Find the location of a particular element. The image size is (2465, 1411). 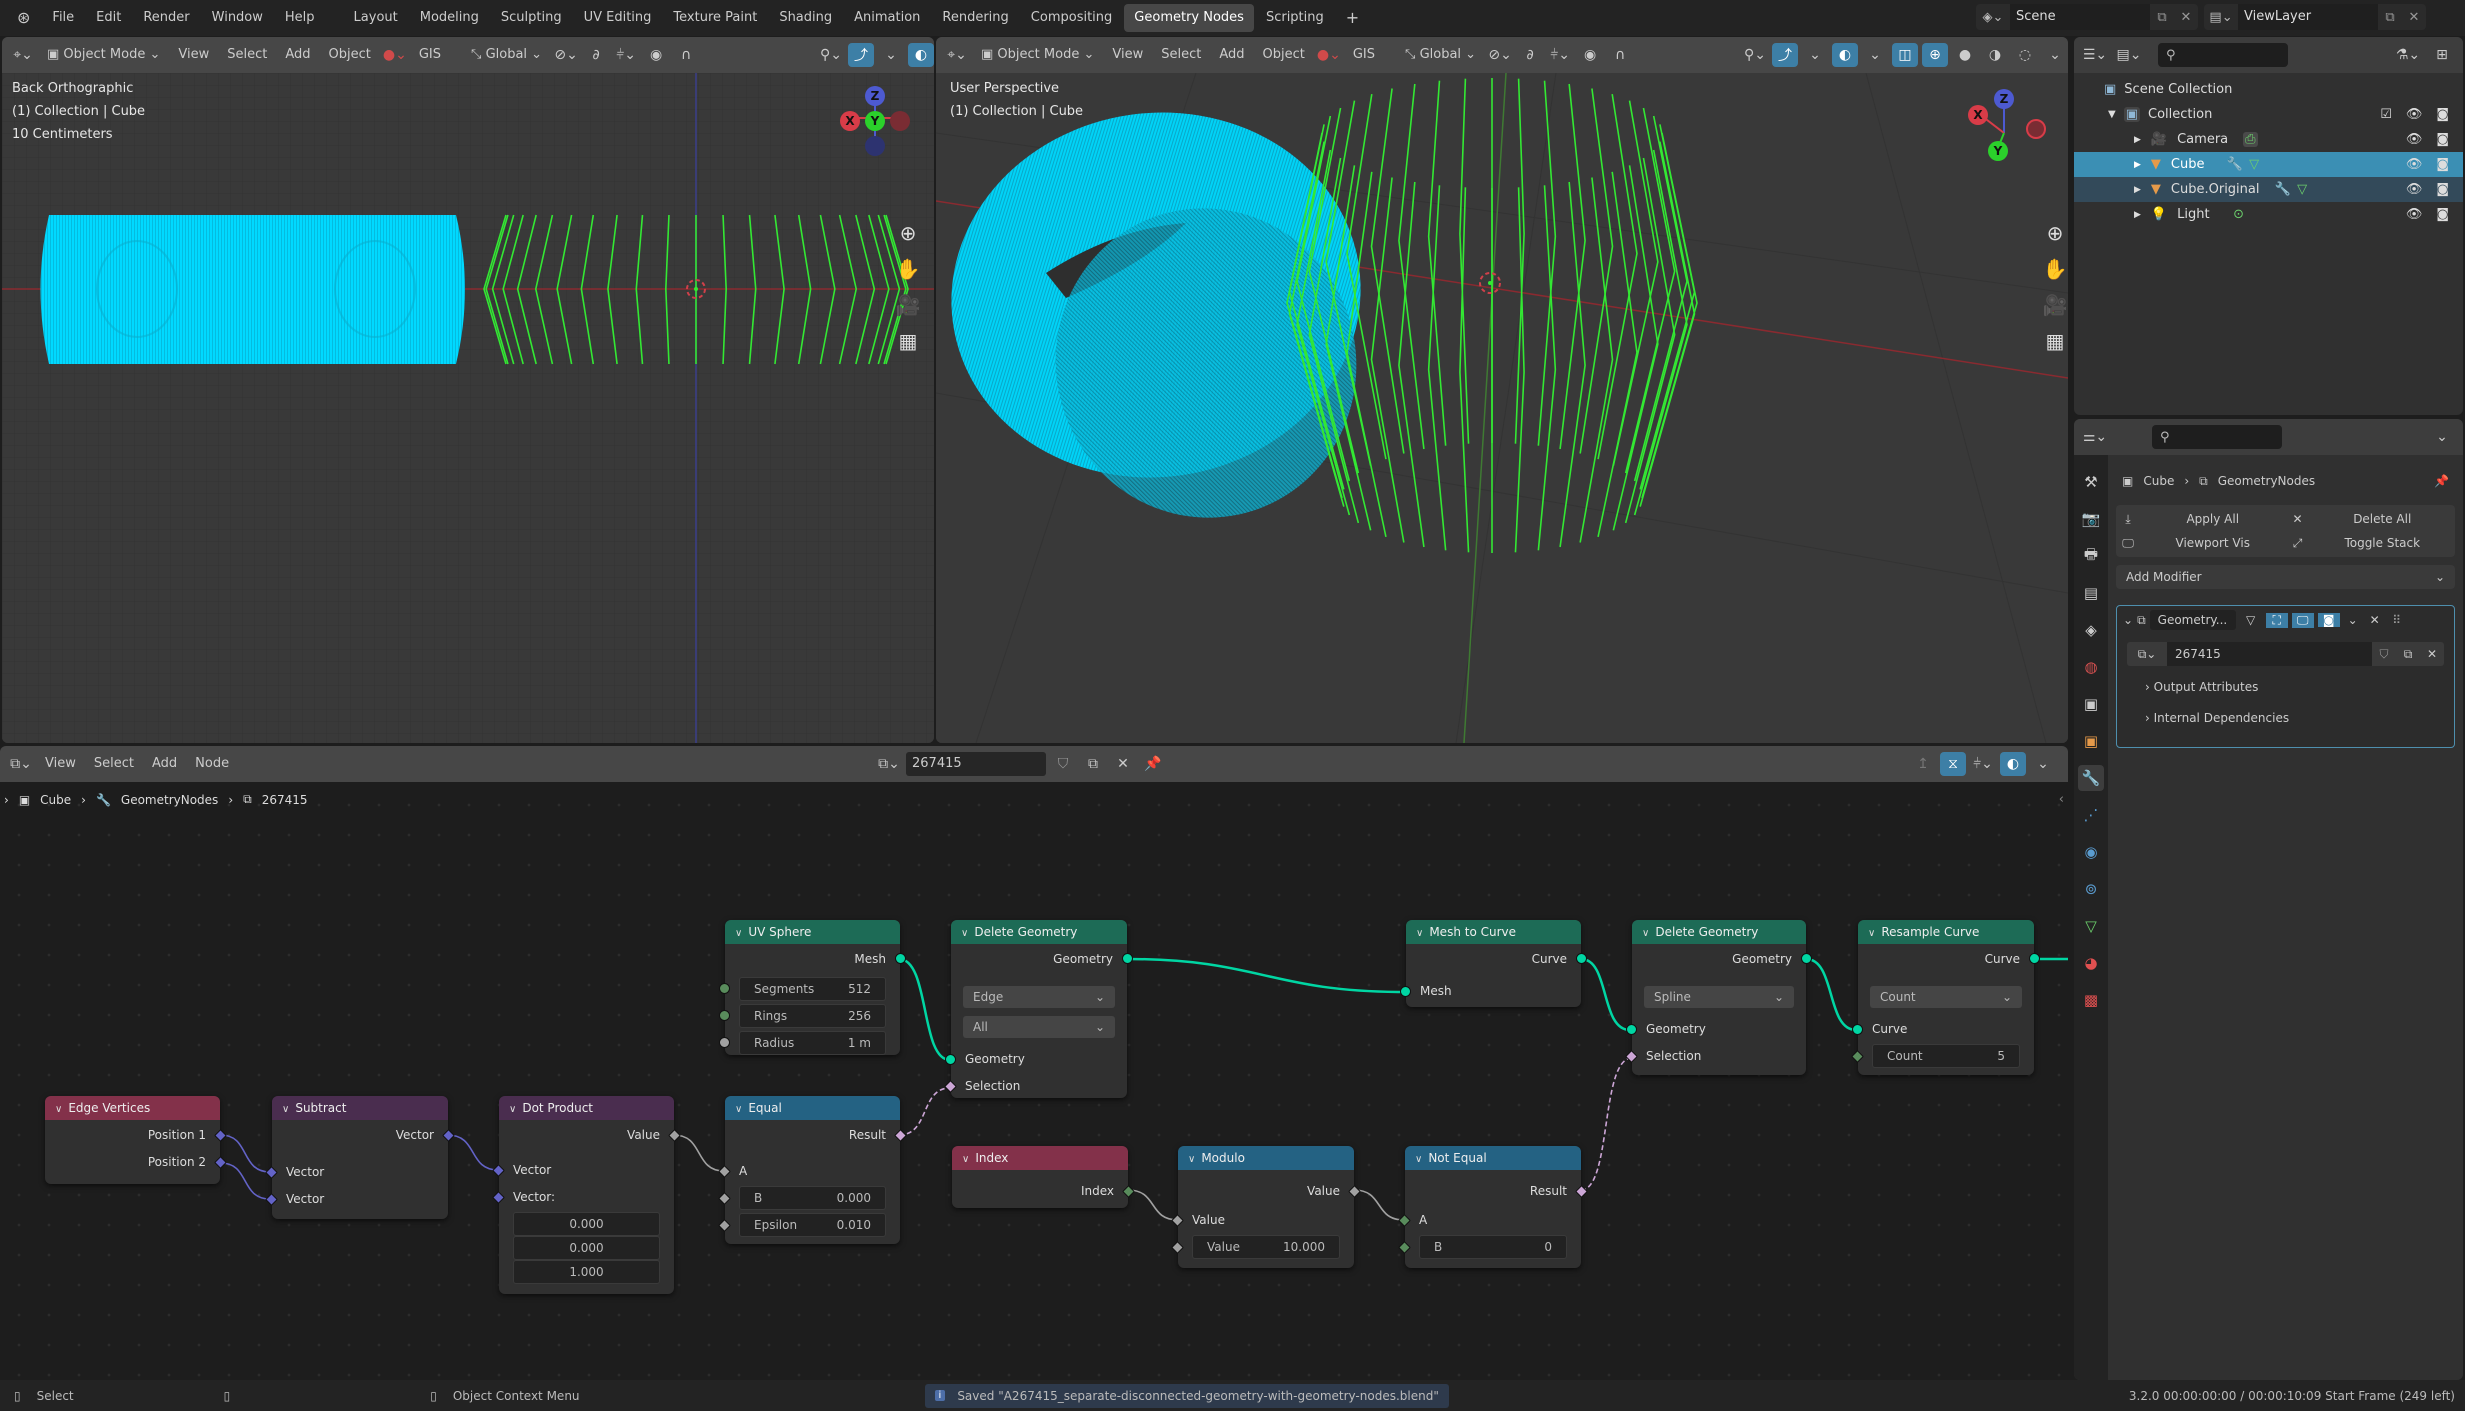

tab-sculpting: Sculpting is located at coordinates (531, 18).